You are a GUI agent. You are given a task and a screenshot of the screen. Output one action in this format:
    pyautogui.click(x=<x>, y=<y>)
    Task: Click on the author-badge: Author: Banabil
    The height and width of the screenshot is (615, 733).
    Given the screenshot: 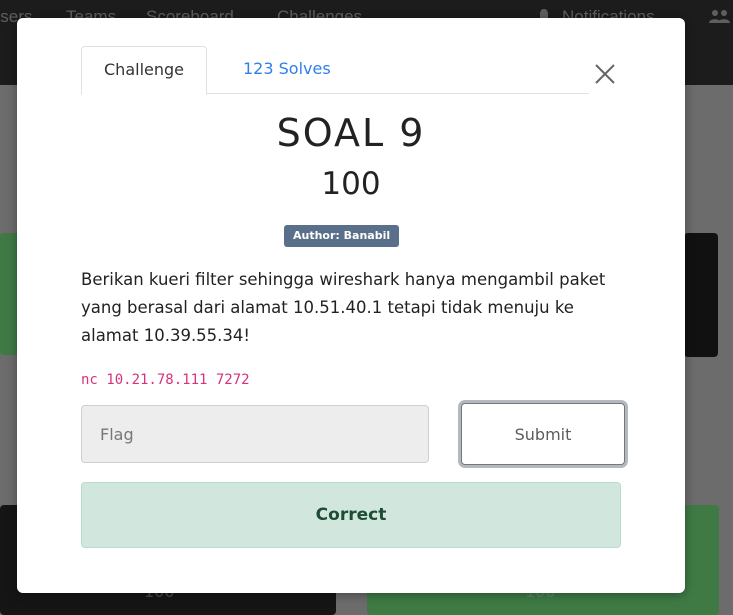 What is the action you would take?
    pyautogui.click(x=342, y=236)
    